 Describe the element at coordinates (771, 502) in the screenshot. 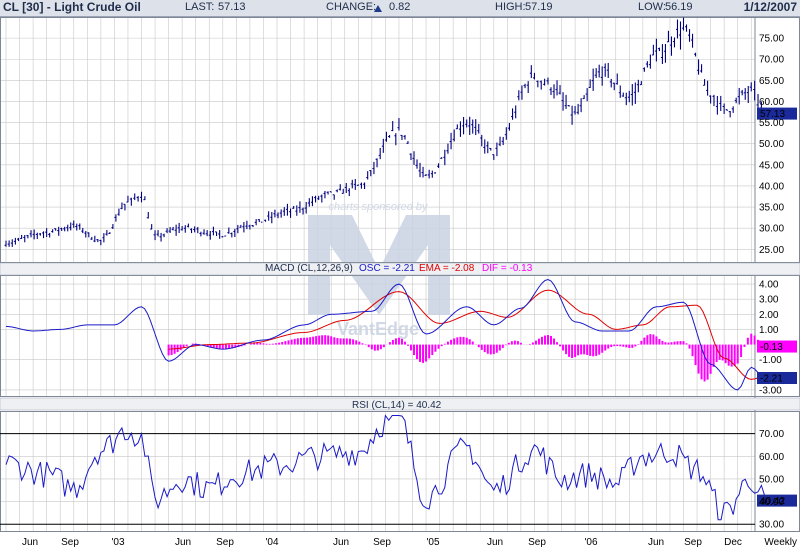

I see `rsi-tick-label: 40.00` at that location.